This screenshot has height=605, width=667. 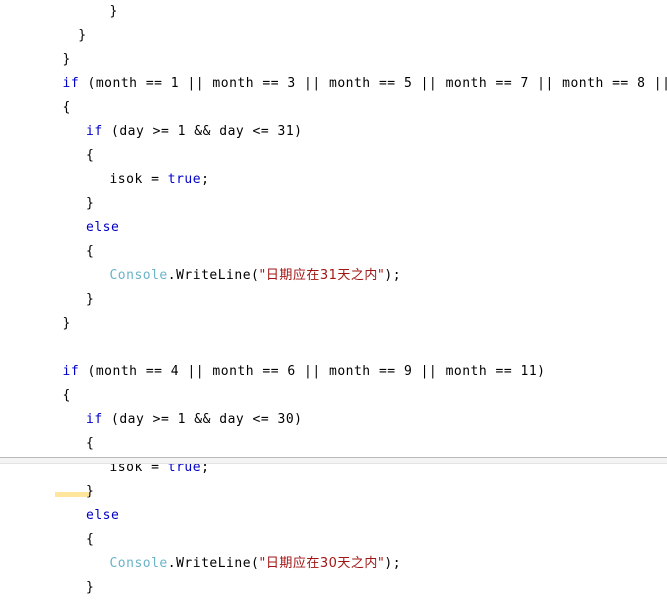 I want to click on edit-marker-icon, so click(x=72, y=494).